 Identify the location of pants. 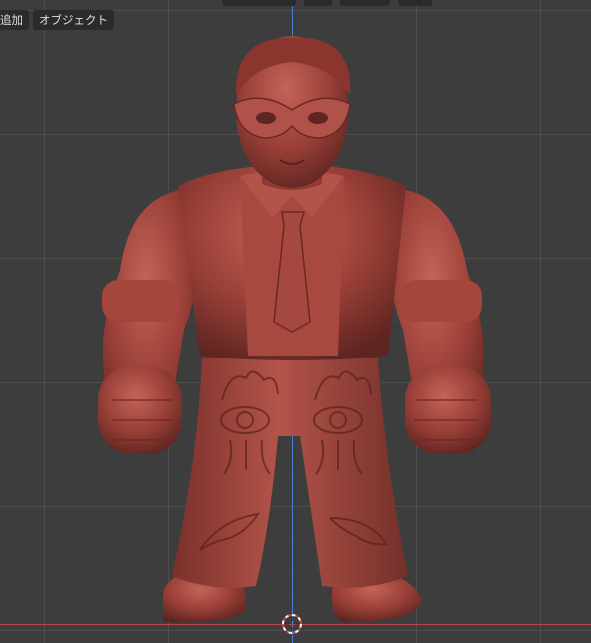
(290, 473).